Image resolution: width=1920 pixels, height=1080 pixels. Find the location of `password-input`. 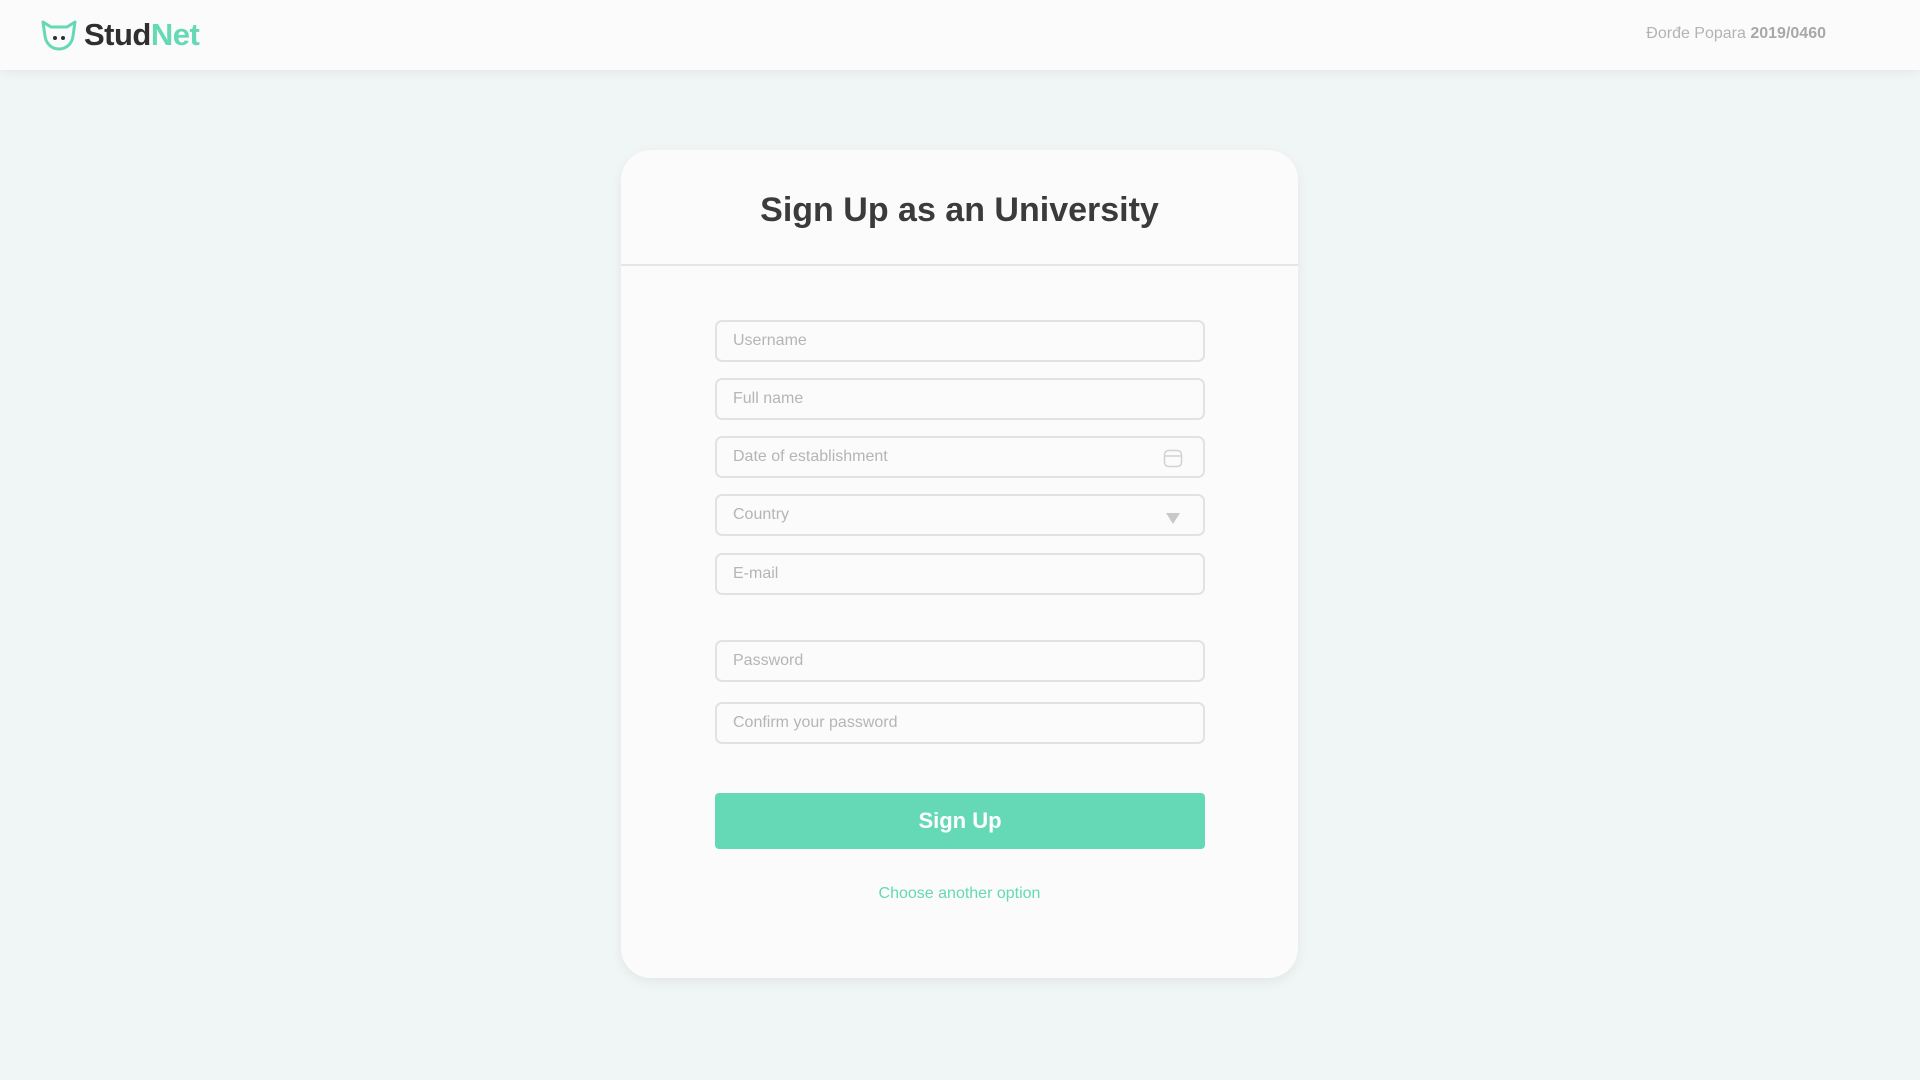

password-input is located at coordinates (960, 661).